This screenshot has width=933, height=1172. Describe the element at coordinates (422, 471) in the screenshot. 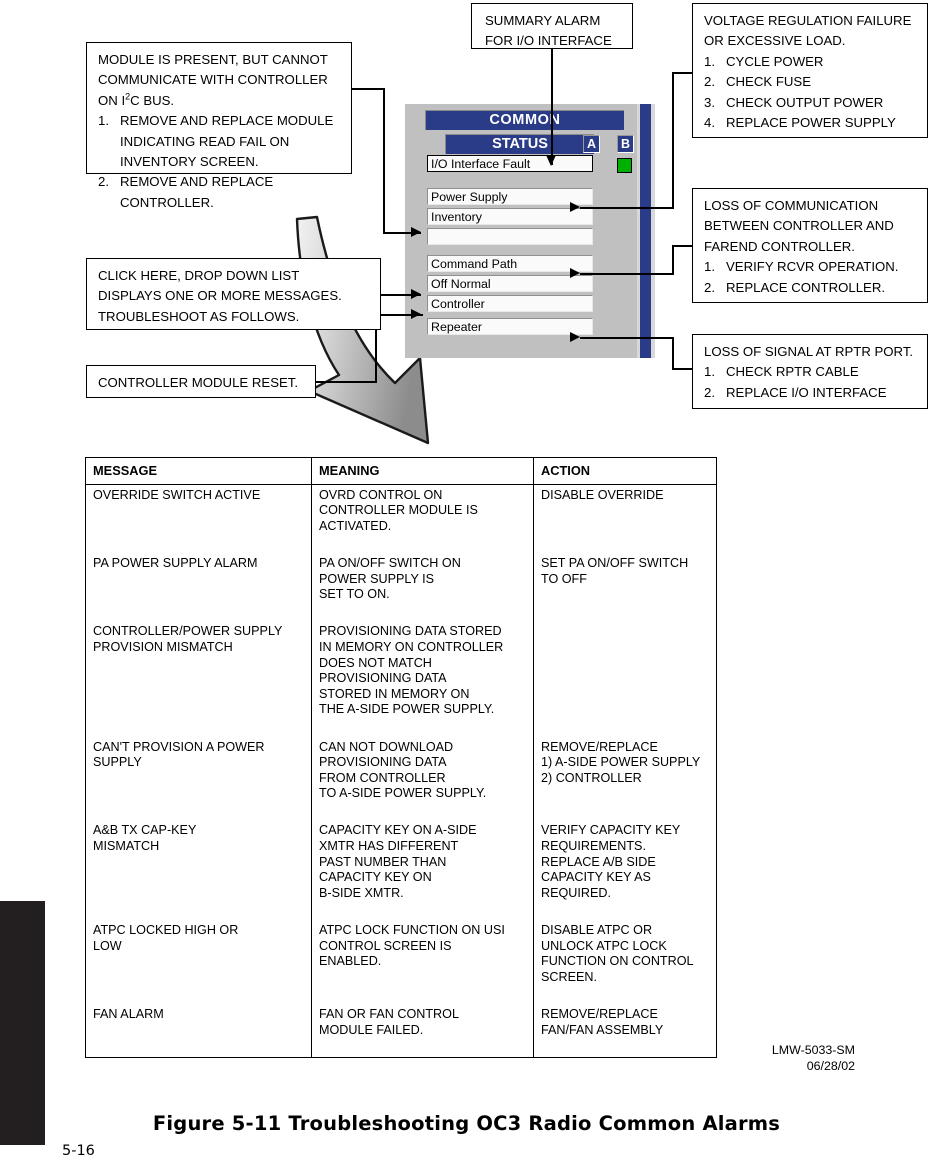

I see `column-header-meaning: MEANING` at that location.